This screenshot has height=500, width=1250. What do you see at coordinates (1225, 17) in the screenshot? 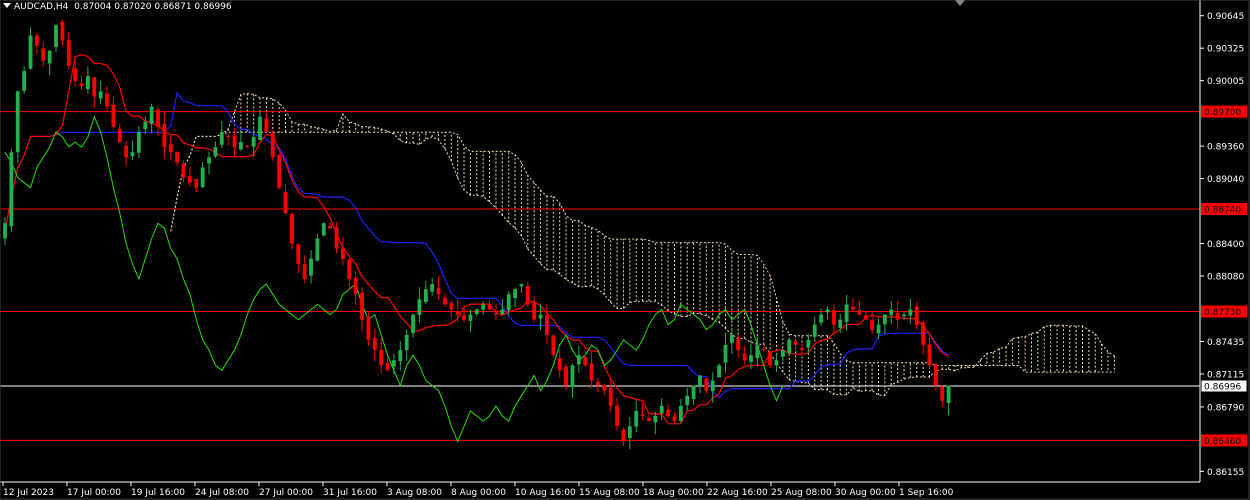
I see `y-tick-label: 0.90645` at bounding box center [1225, 17].